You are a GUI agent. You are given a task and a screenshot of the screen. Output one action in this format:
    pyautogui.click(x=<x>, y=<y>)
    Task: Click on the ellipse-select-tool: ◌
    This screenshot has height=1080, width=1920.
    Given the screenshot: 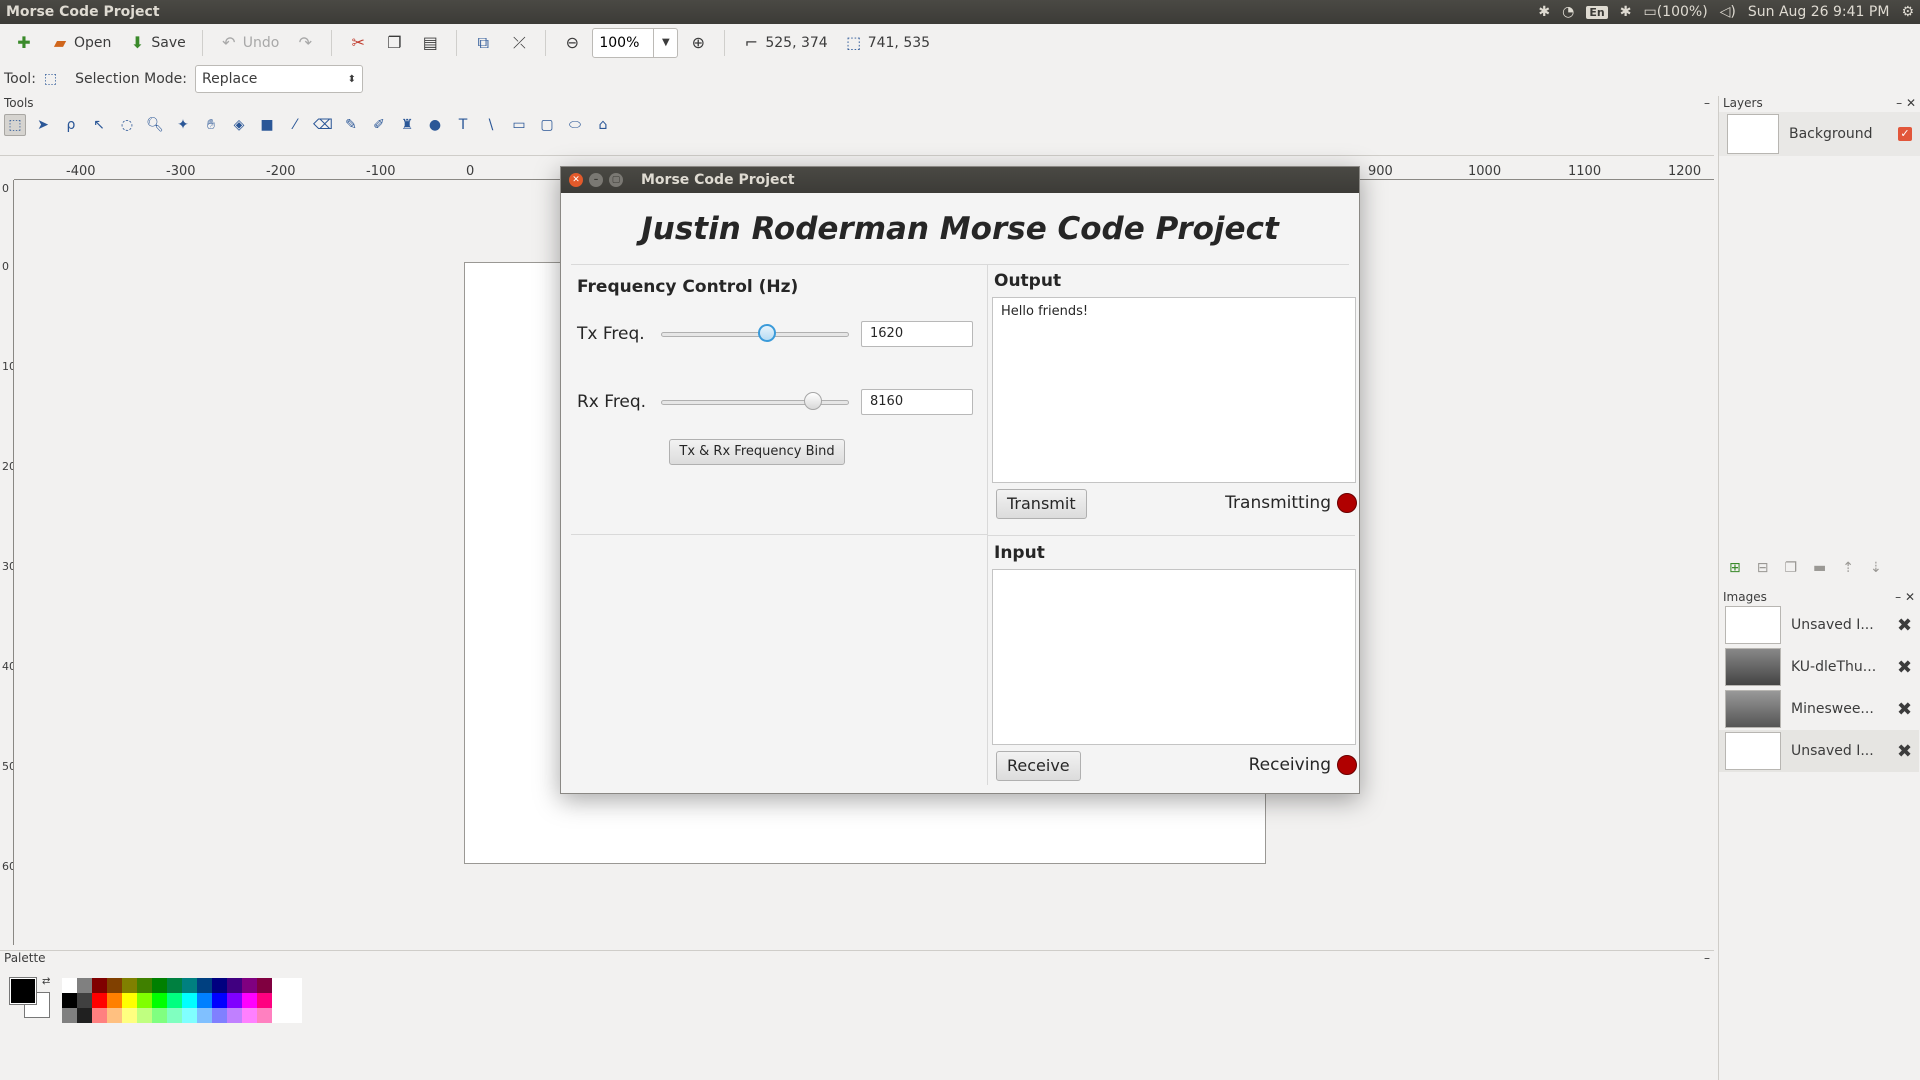 What is the action you would take?
    pyautogui.click(x=127, y=125)
    